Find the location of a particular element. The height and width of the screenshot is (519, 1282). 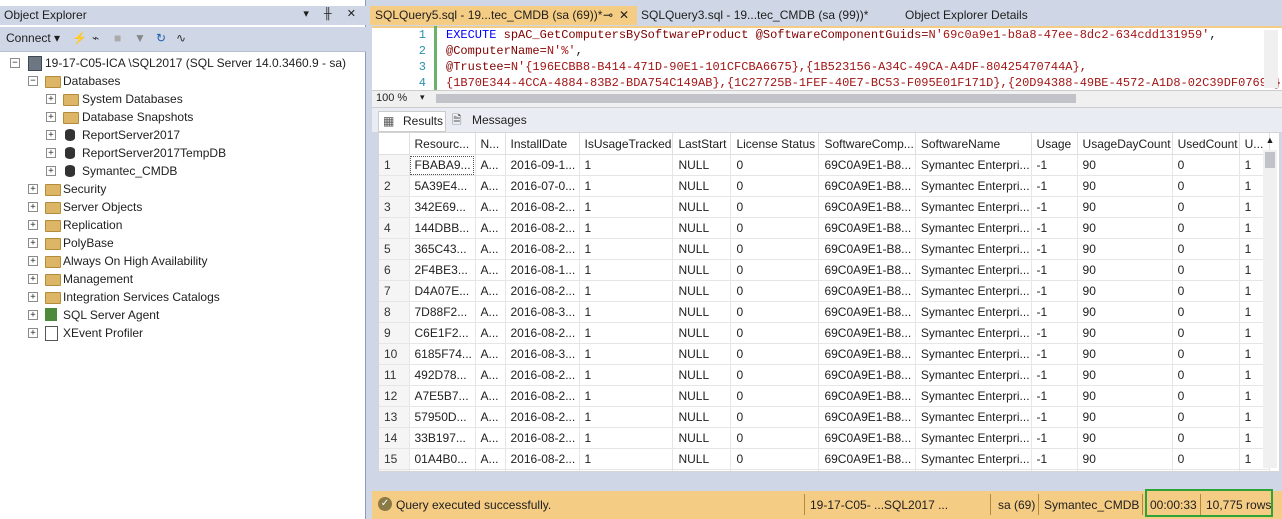

horizontal-scrollbar-thumb is located at coordinates (756, 98).